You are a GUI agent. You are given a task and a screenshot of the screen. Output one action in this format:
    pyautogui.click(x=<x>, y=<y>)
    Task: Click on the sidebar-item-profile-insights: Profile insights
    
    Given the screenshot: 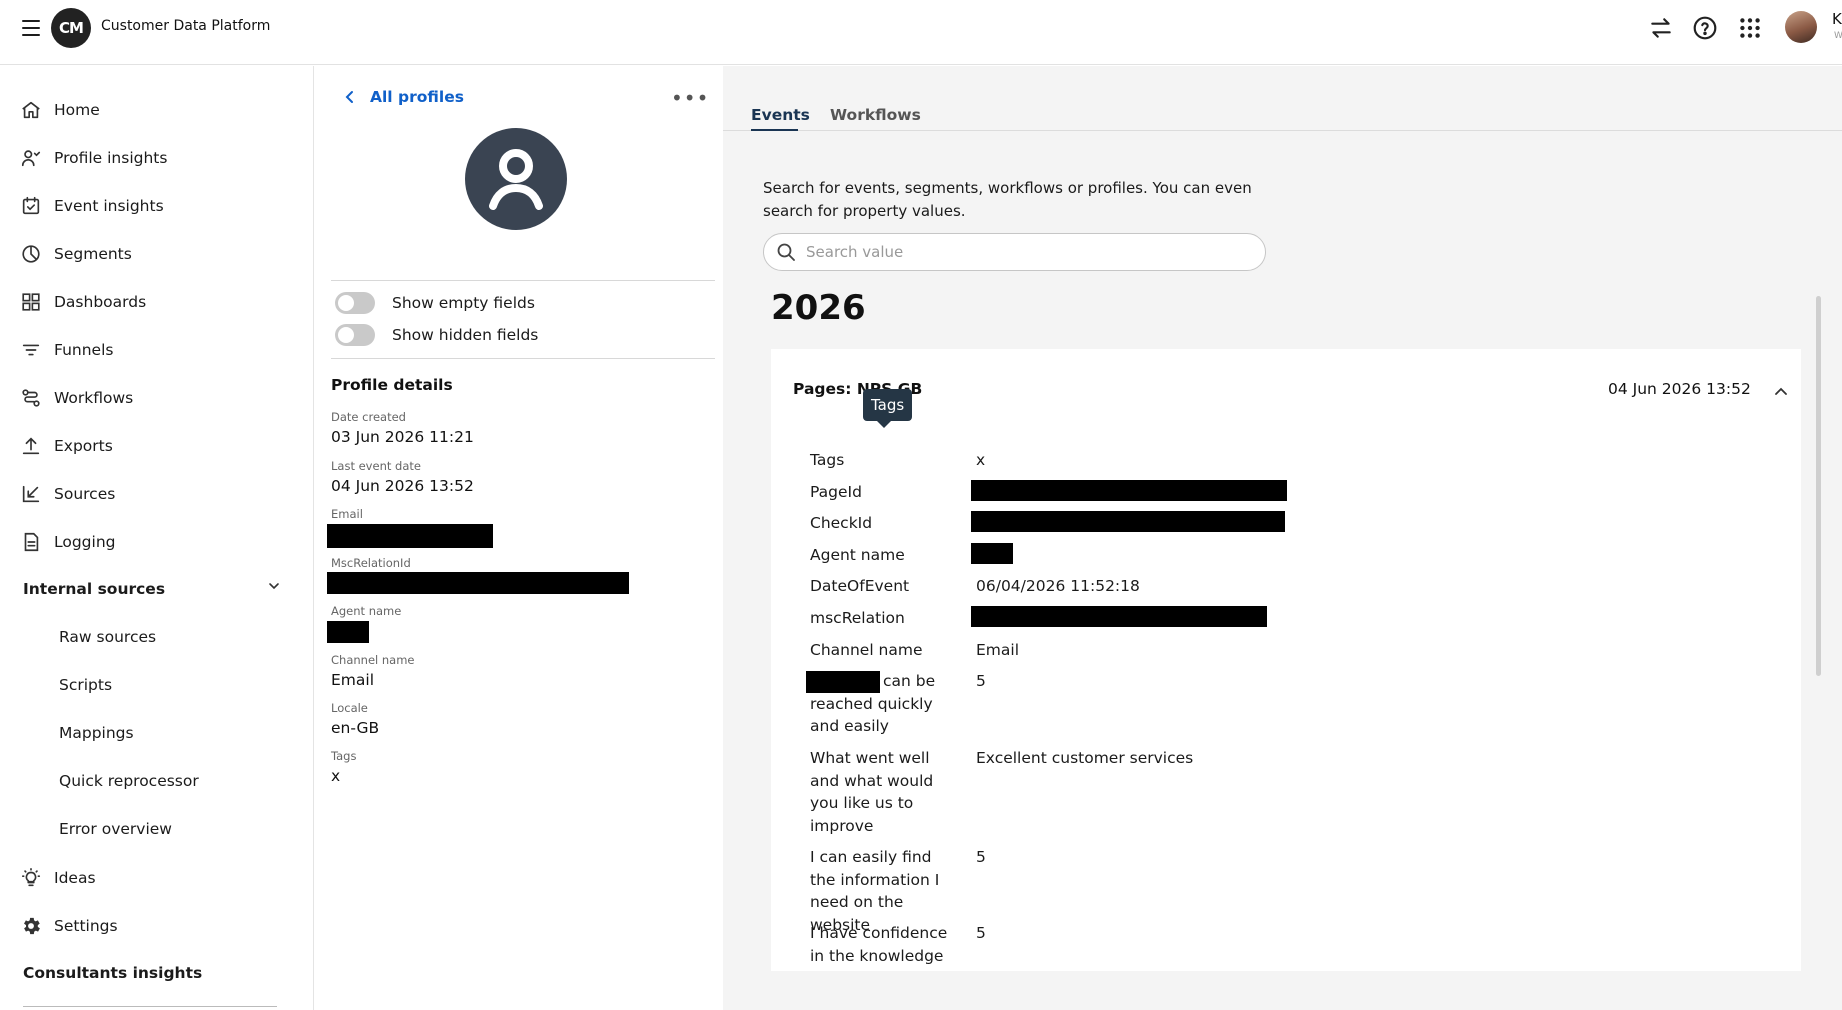 What is the action you would take?
    pyautogui.click(x=93, y=158)
    